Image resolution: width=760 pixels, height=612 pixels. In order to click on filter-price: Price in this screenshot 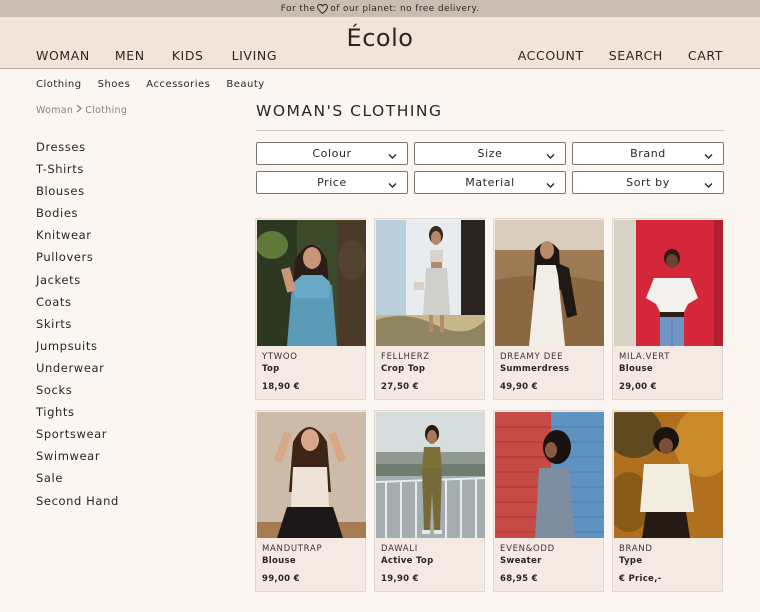, I will do `click(332, 182)`.